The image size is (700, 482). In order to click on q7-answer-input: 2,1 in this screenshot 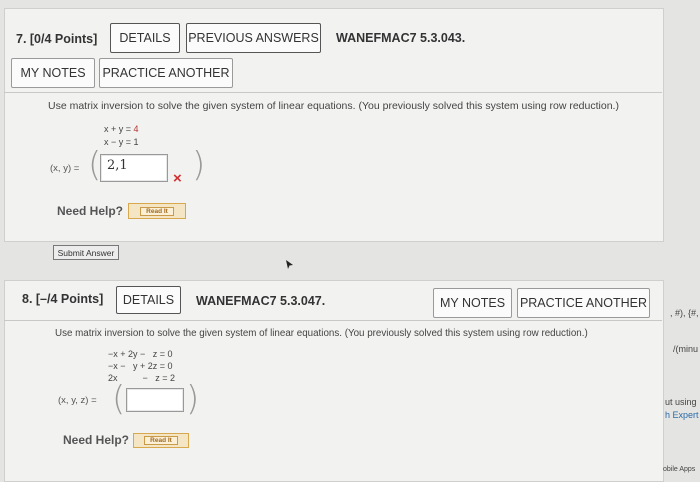, I will do `click(134, 168)`.